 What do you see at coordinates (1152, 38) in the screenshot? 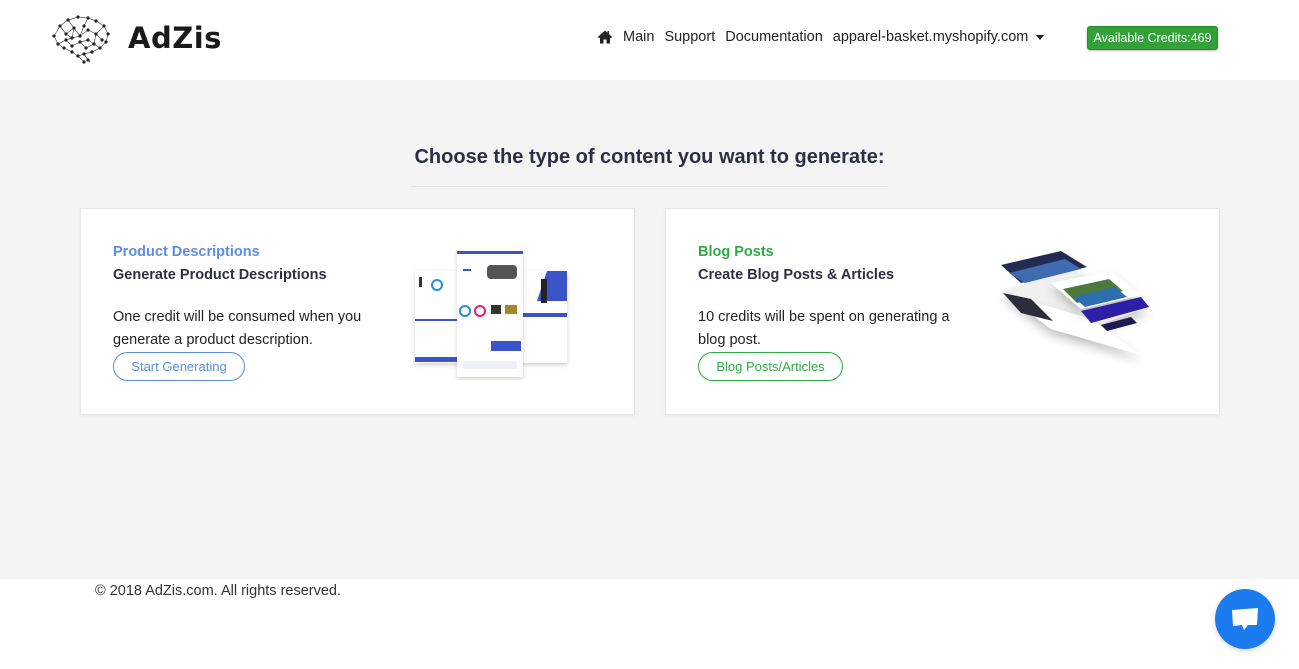
I see `available-credits-button: Available Credits:469` at bounding box center [1152, 38].